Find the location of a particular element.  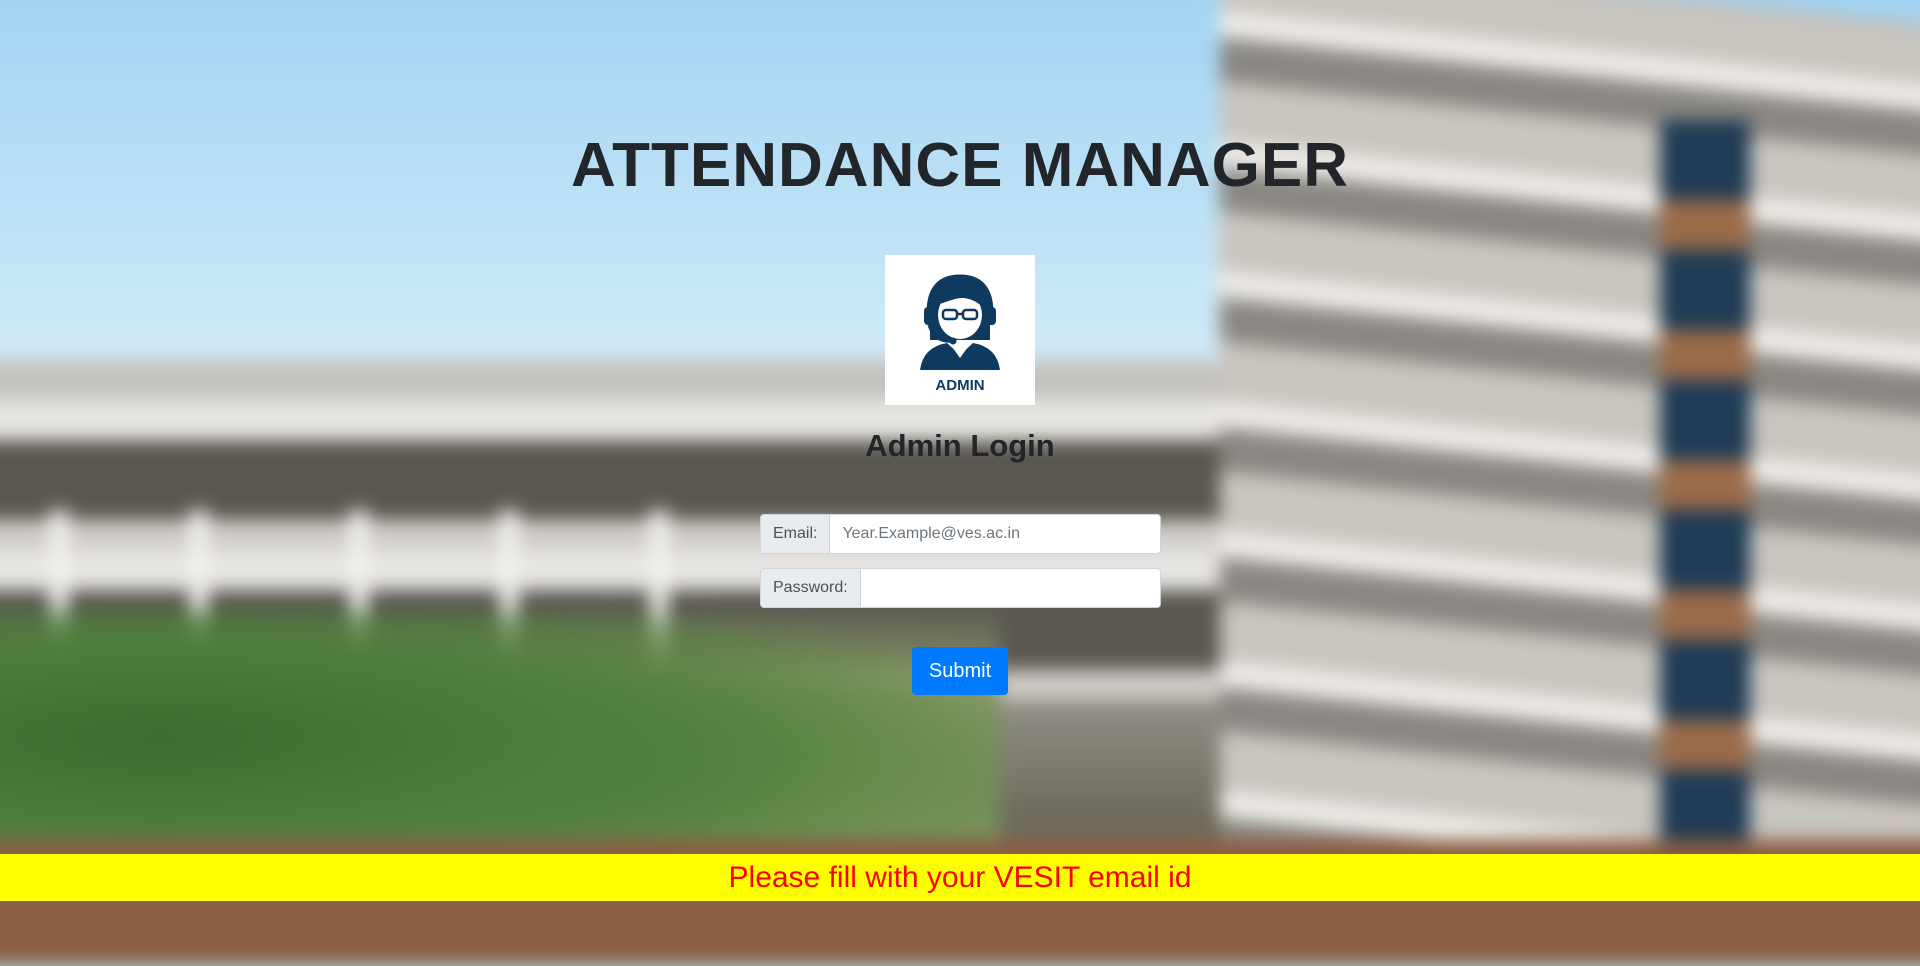

password-input is located at coordinates (1010, 588).